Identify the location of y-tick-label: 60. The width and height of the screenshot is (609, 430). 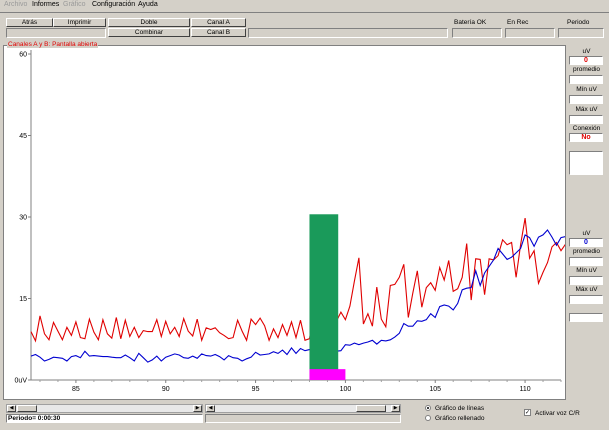
(23, 55).